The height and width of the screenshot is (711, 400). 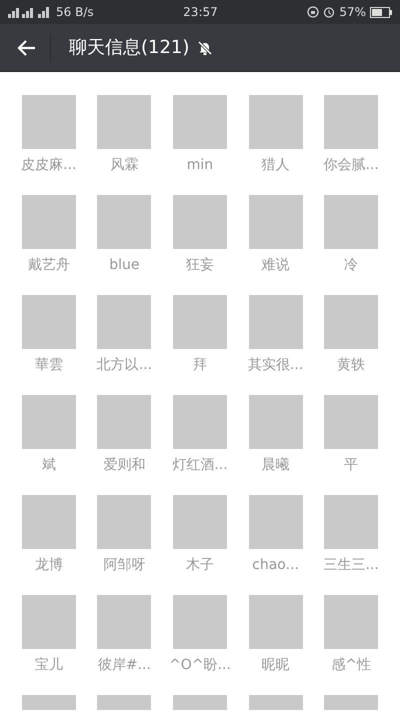 What do you see at coordinates (48, 665) in the screenshot?
I see `member-name: 宝儿` at bounding box center [48, 665].